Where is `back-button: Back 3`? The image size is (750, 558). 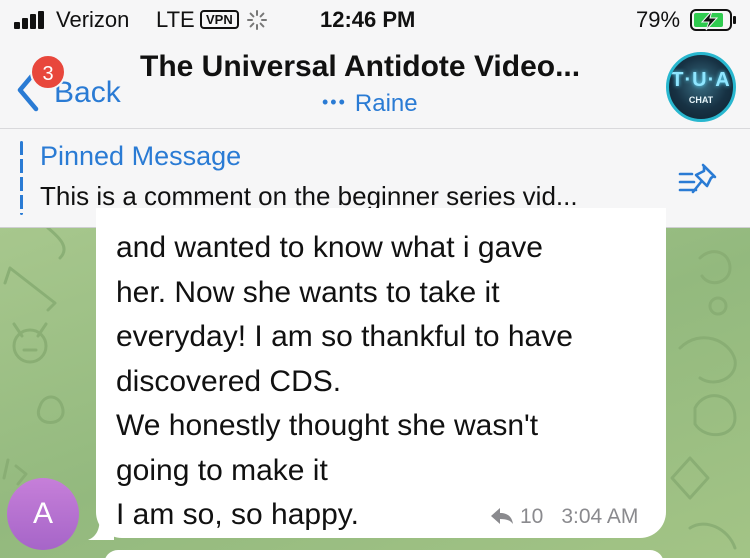
back-button: Back 3 is located at coordinates (72, 85).